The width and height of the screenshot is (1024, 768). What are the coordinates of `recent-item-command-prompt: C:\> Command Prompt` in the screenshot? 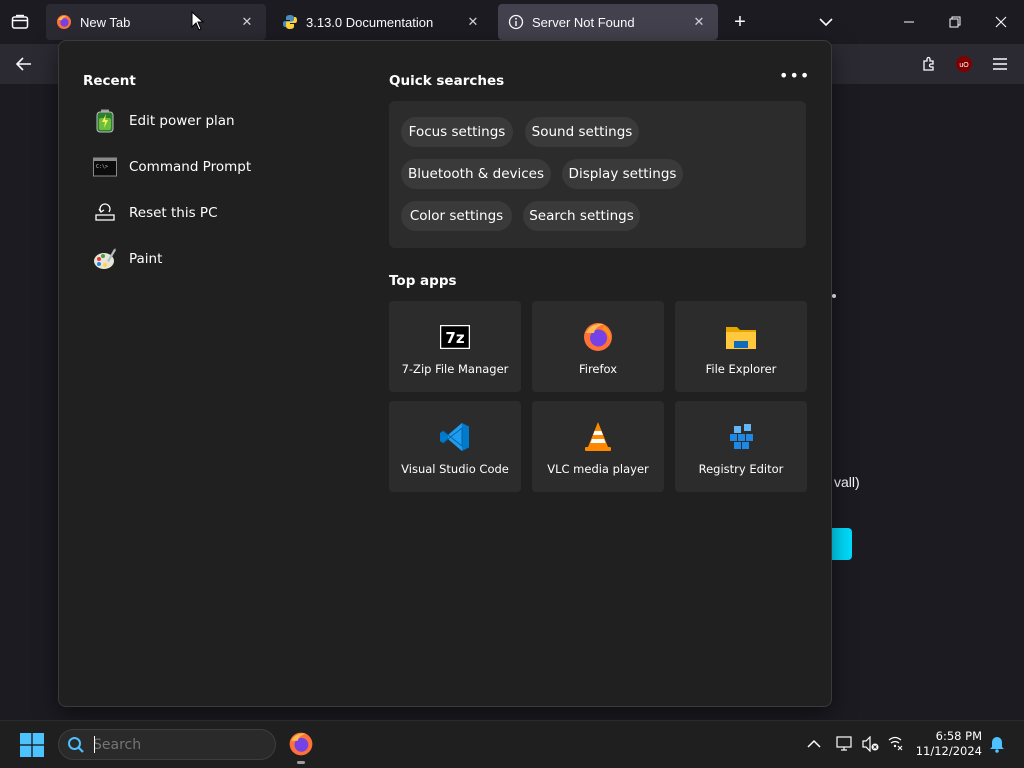 It's located at (213, 167).